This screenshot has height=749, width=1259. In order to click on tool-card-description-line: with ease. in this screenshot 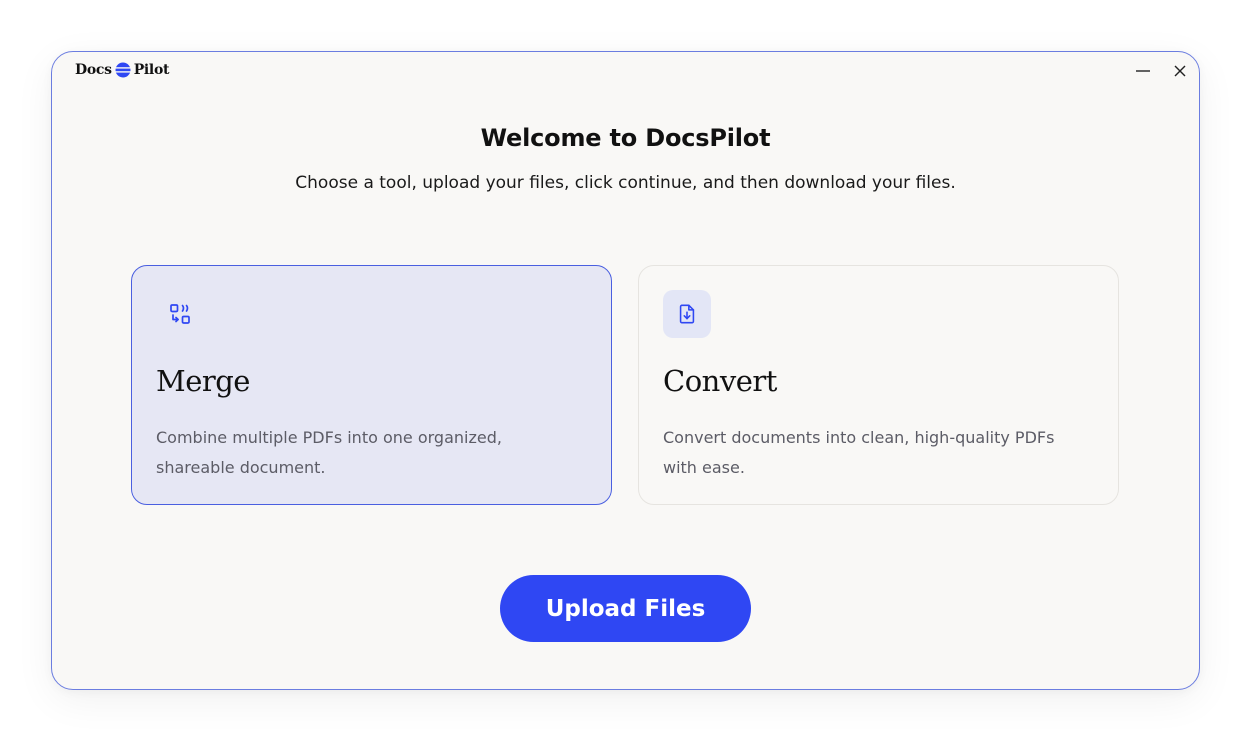, I will do `click(704, 467)`.